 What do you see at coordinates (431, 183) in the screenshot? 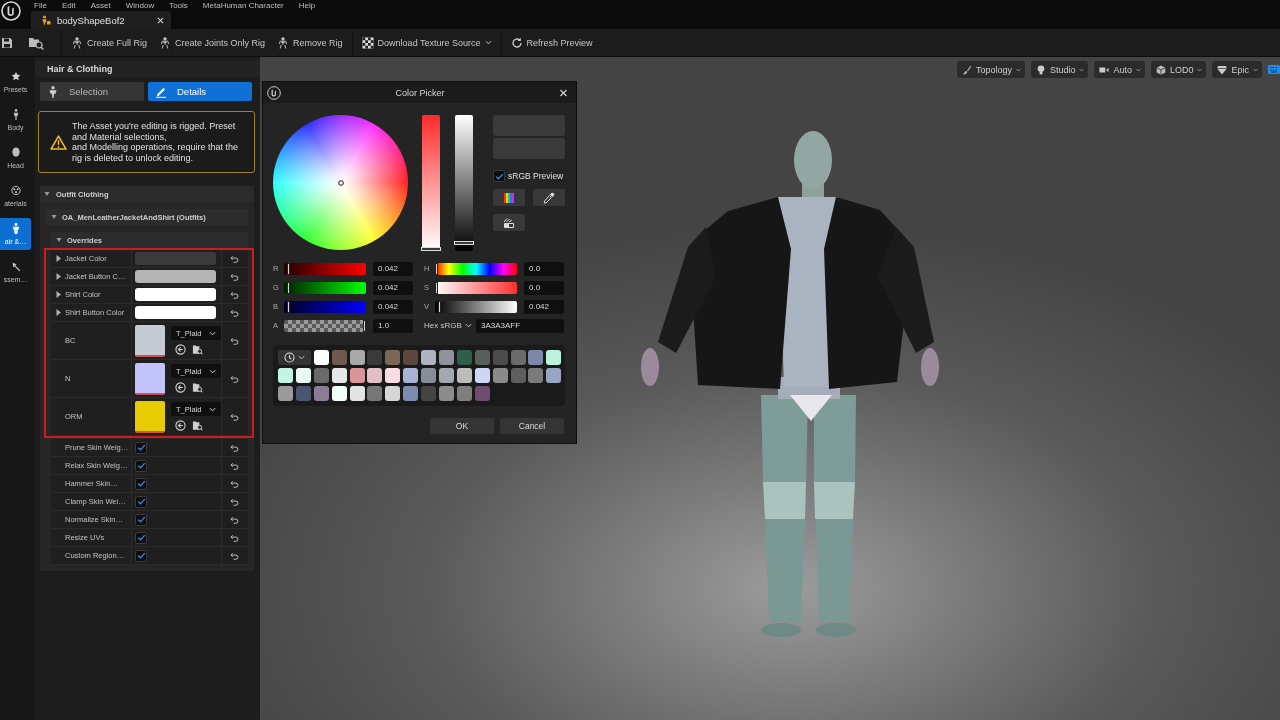
I see `saturation-bar` at bounding box center [431, 183].